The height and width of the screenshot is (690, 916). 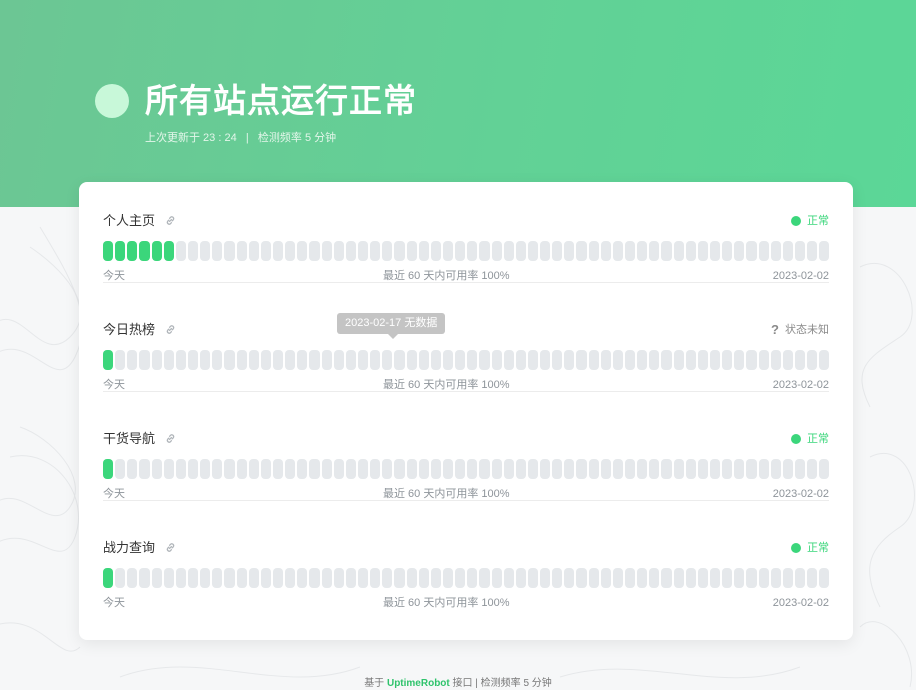 I want to click on uptimerobot-link: UptimeRobot, so click(x=418, y=683).